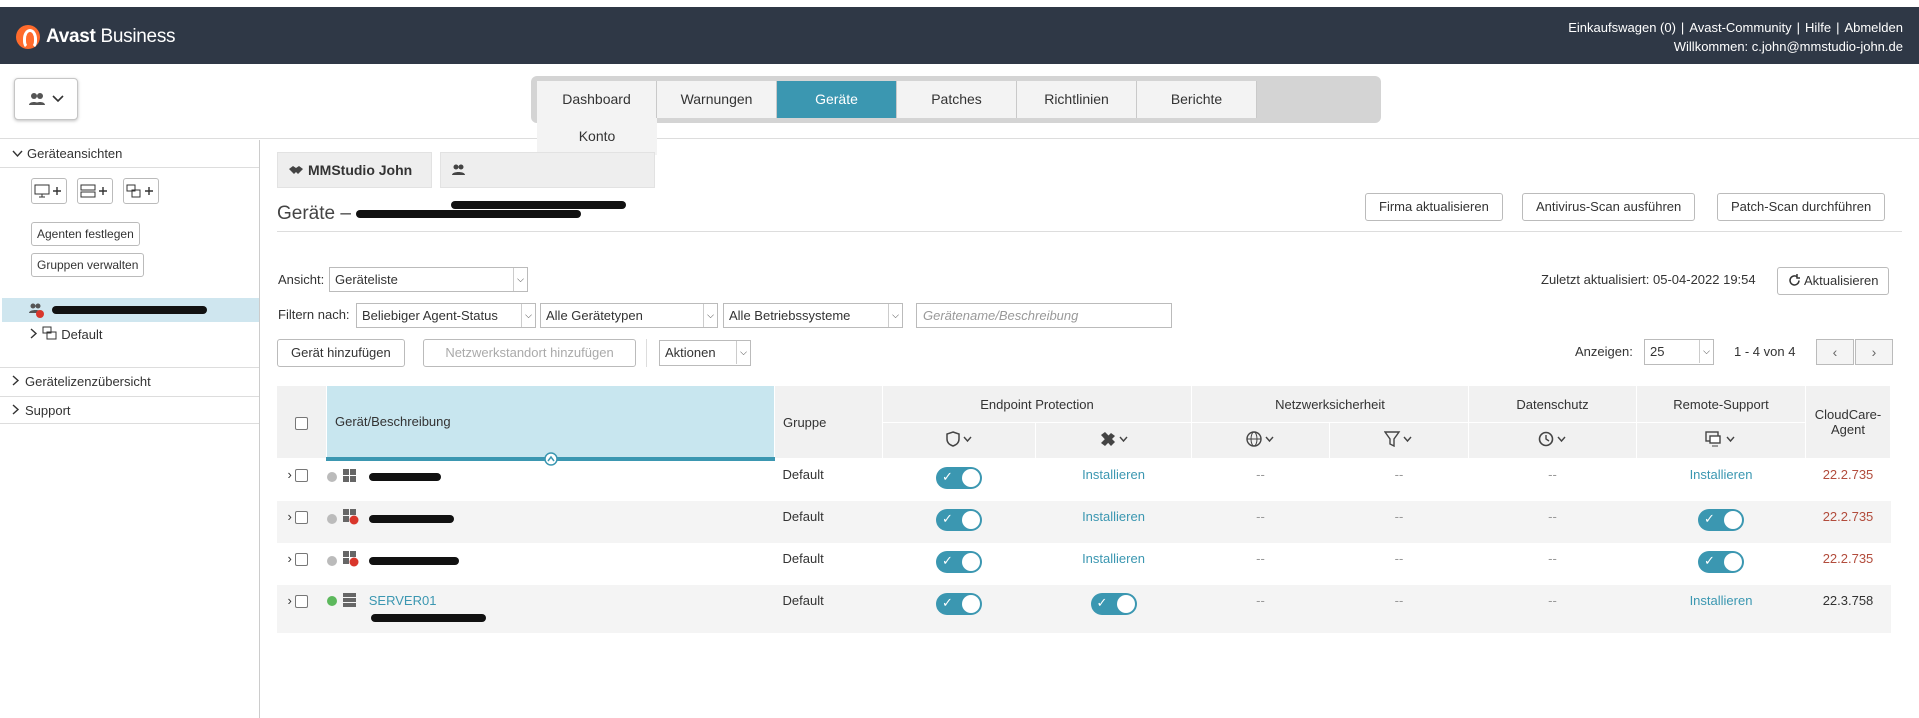 The height and width of the screenshot is (718, 1919). I want to click on sidebar-item-default-group: Default, so click(66, 334).